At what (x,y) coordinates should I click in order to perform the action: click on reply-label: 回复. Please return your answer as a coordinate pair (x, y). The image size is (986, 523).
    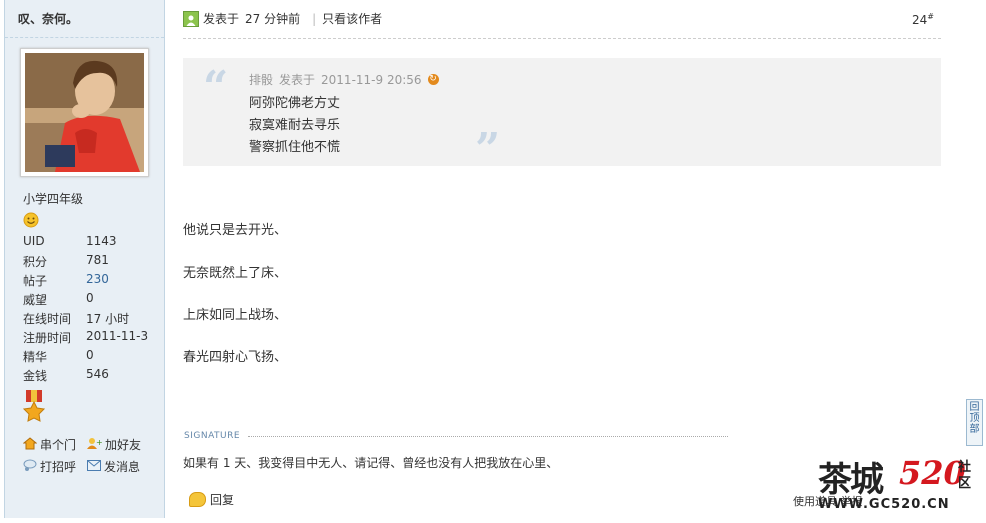
    Looking at the image, I should click on (222, 500).